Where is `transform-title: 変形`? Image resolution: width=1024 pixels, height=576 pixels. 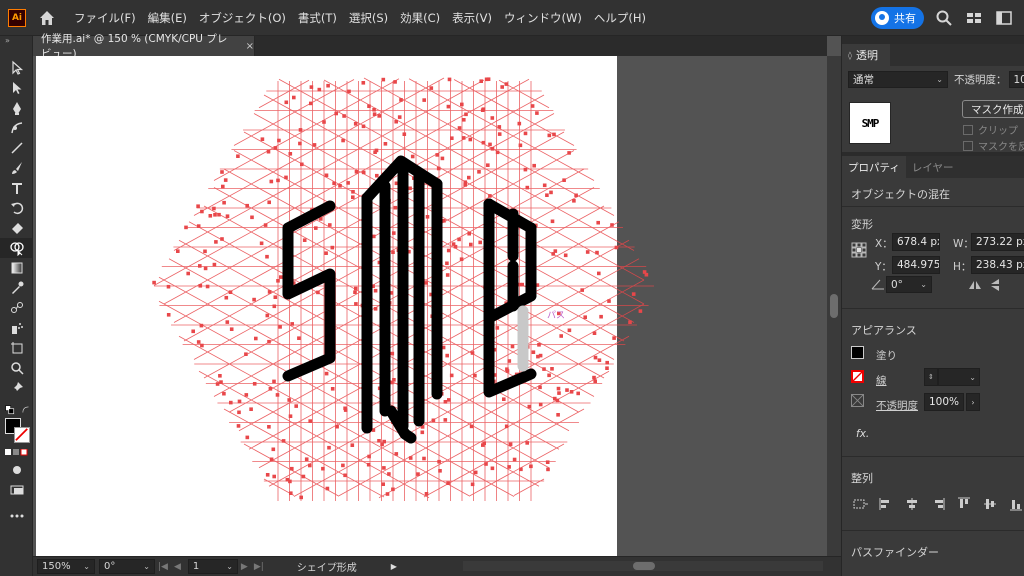 transform-title: 変形 is located at coordinates (862, 224).